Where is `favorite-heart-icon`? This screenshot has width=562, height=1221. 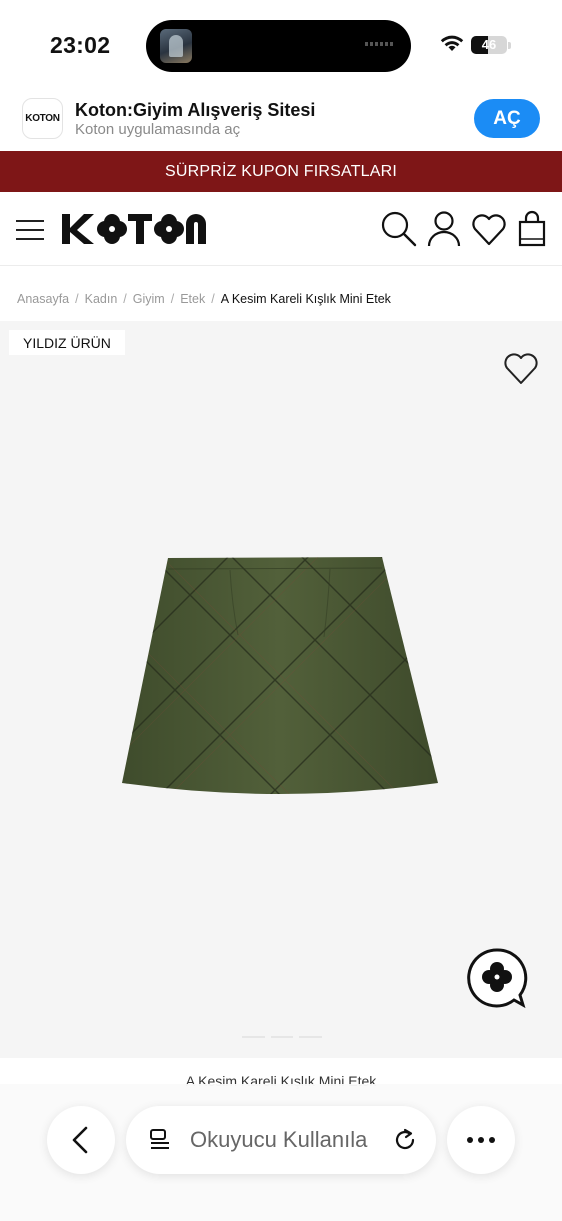 favorite-heart-icon is located at coordinates (521, 369).